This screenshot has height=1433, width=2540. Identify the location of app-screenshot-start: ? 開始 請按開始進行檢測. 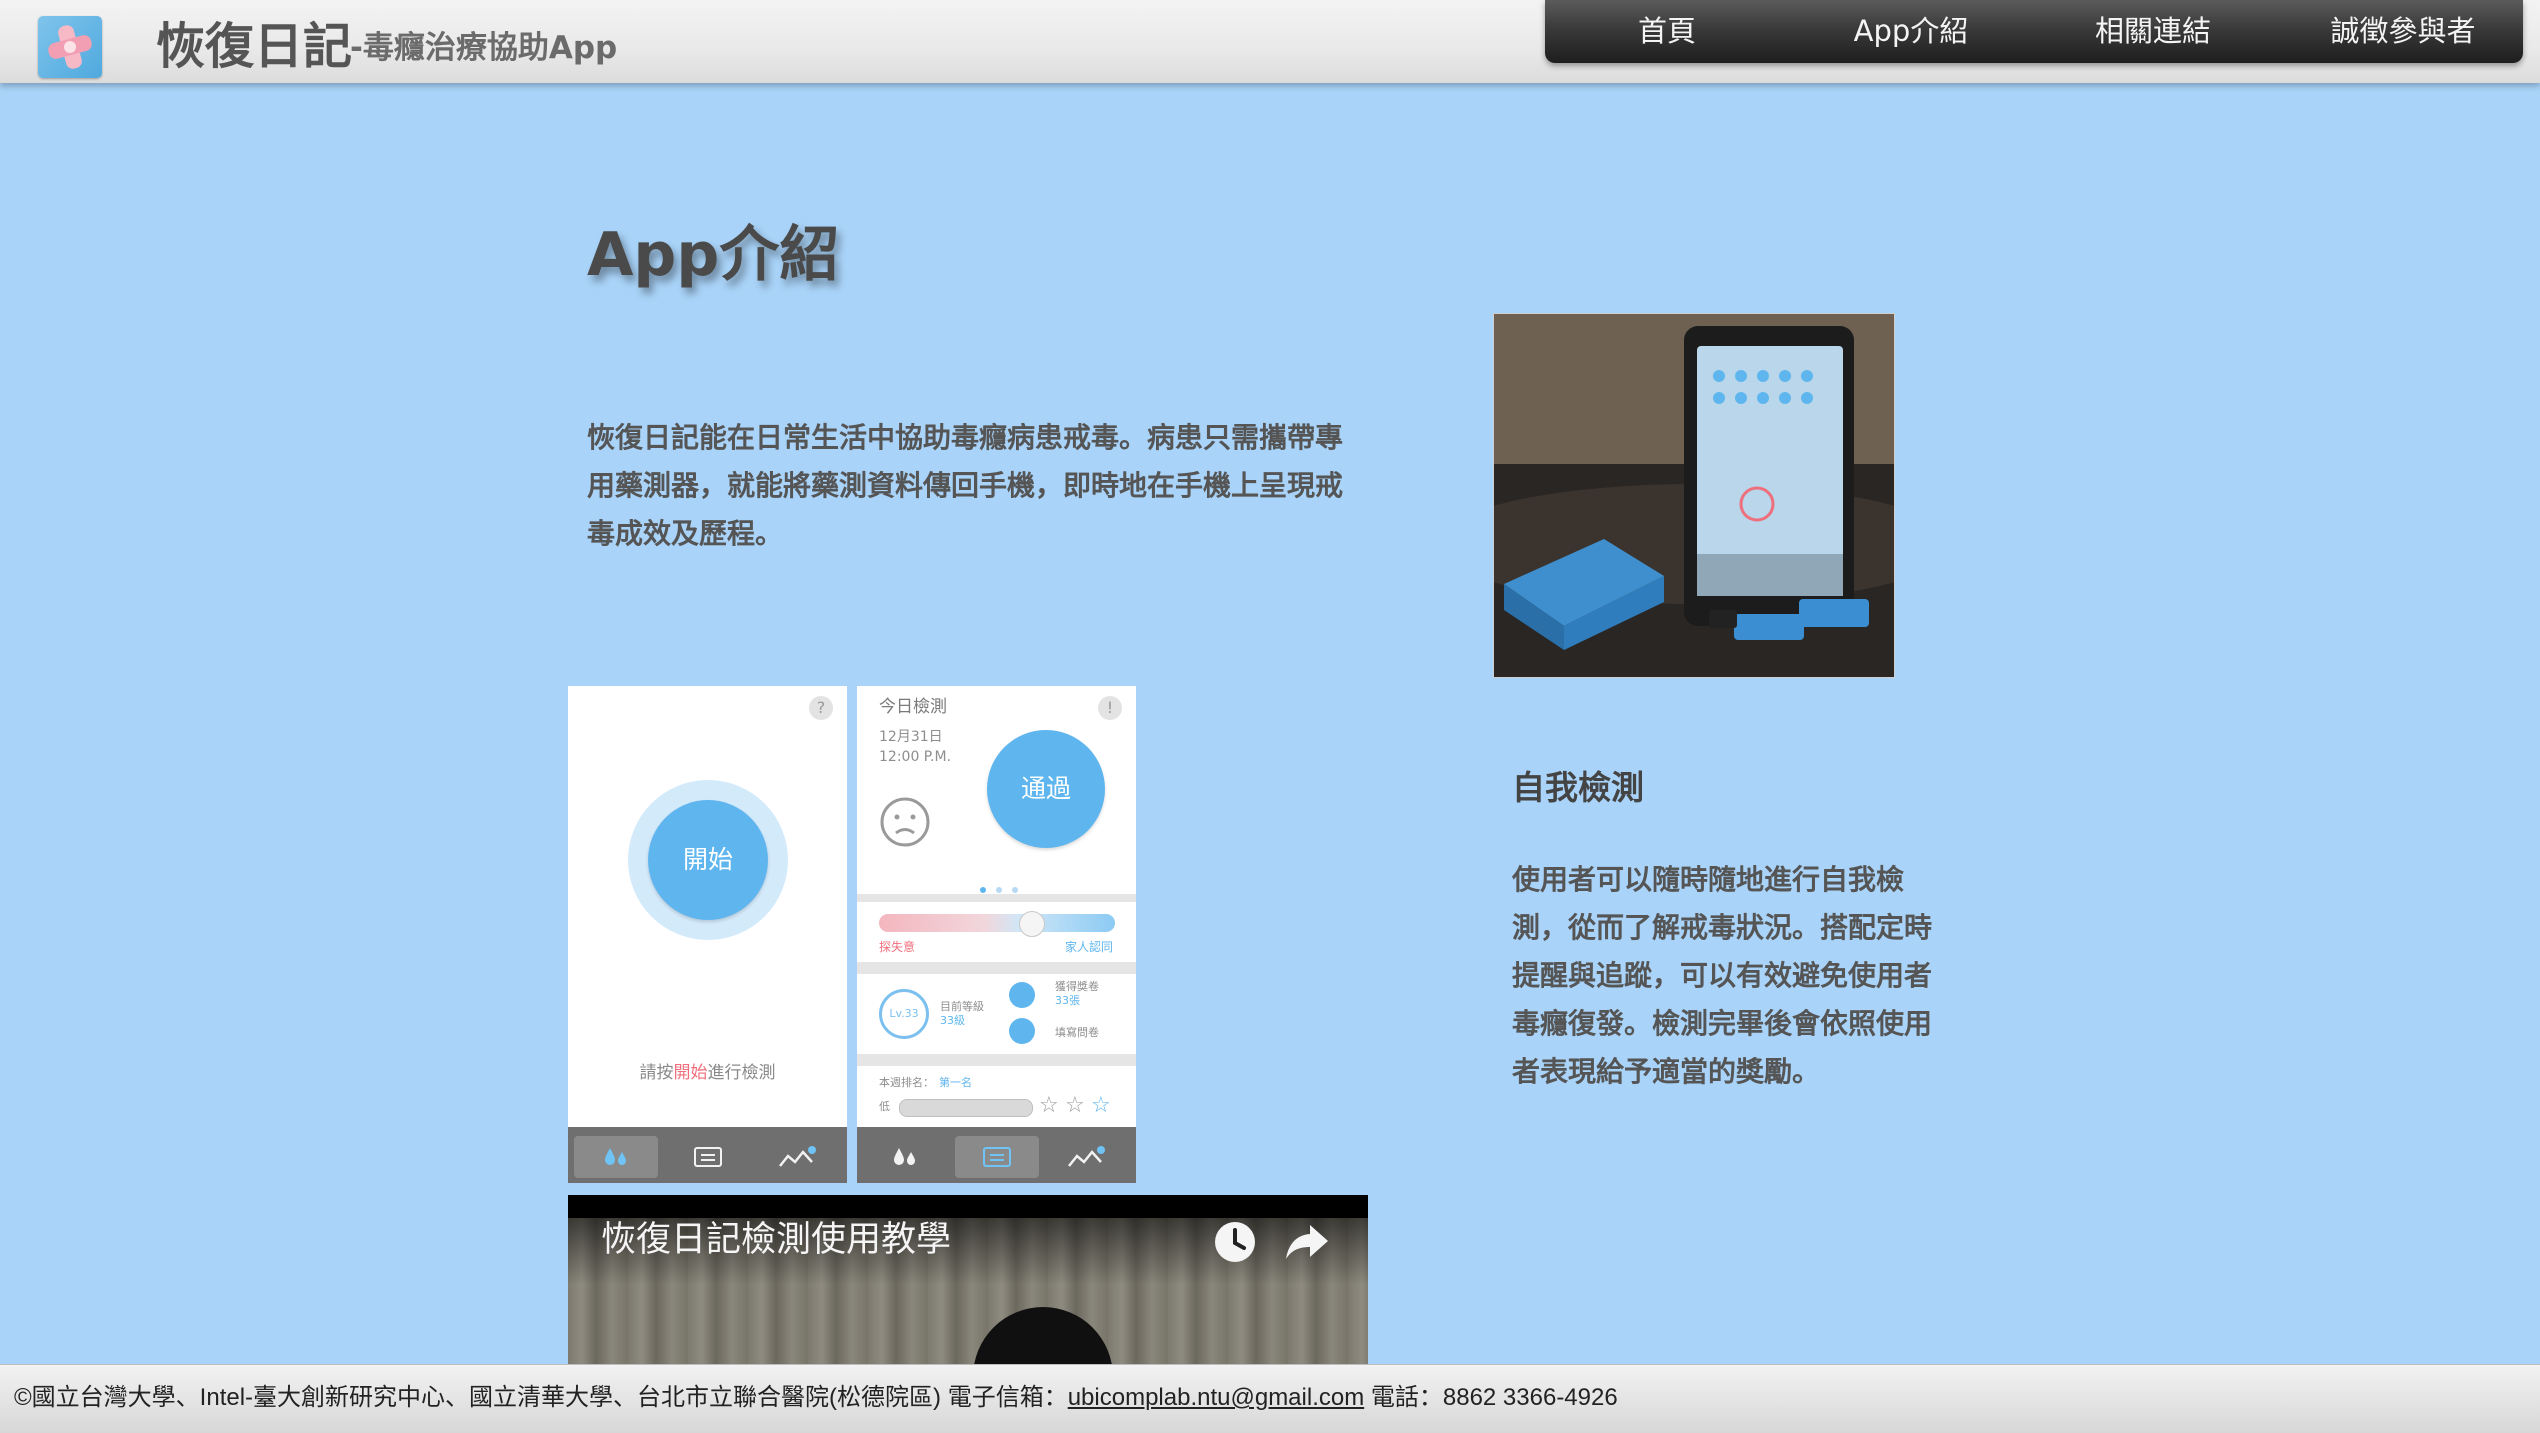
(707, 934).